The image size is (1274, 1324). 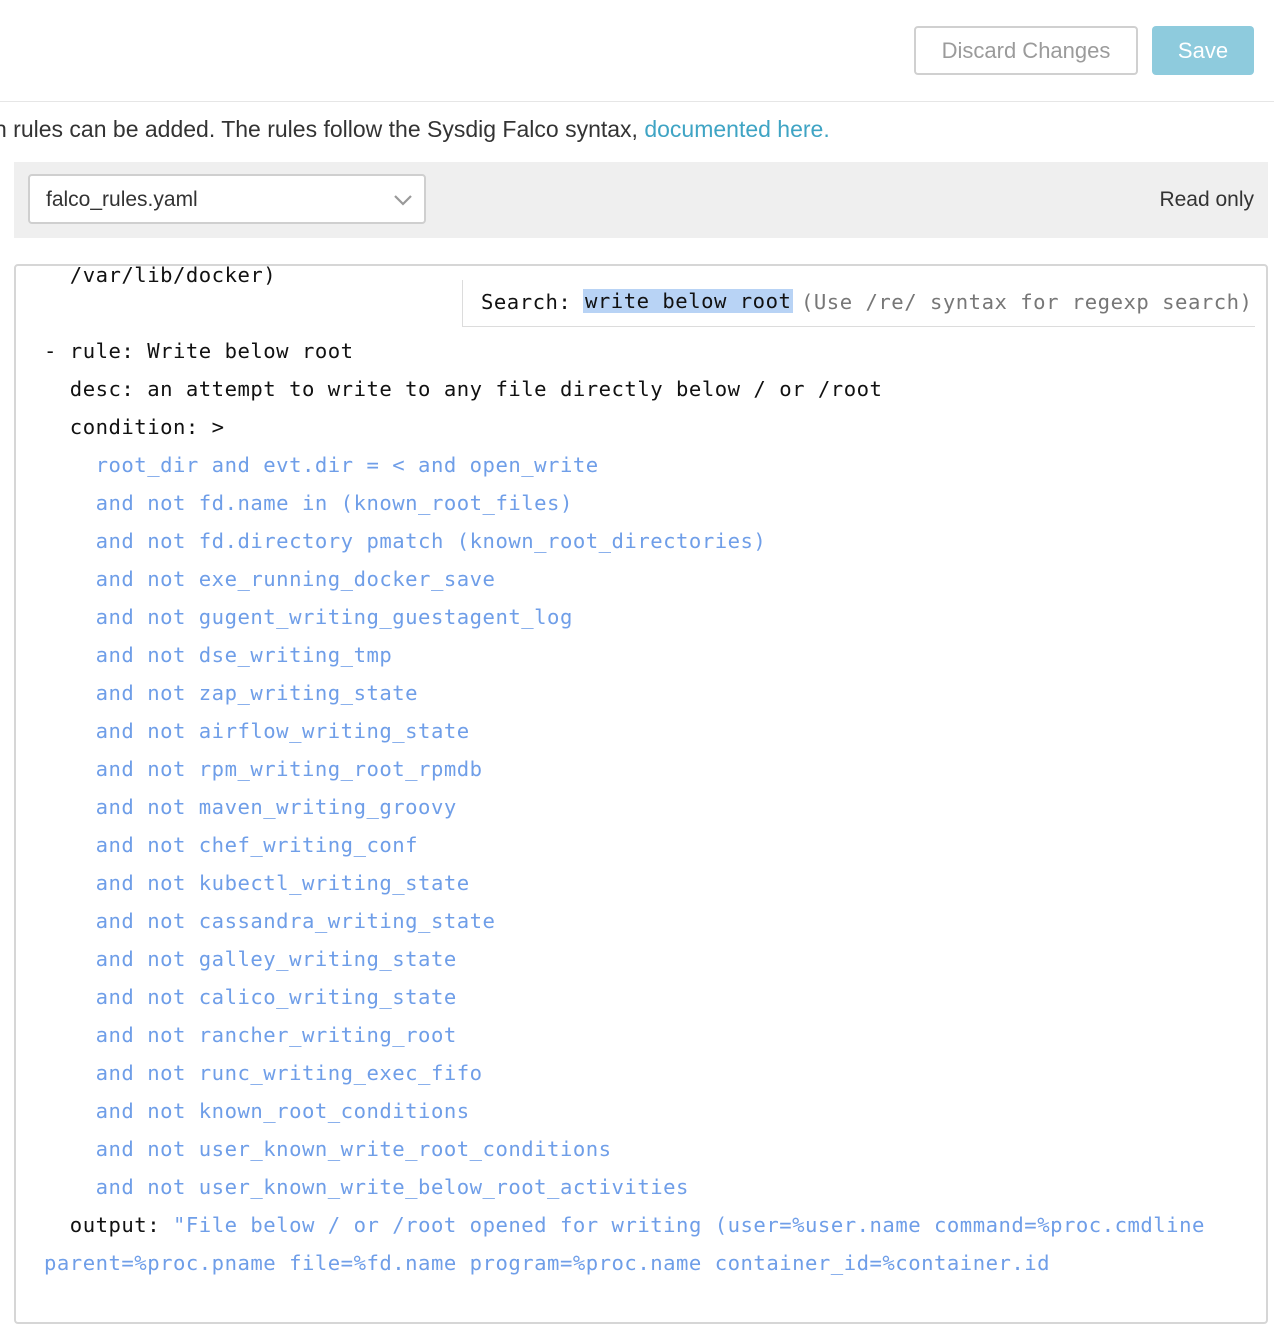 What do you see at coordinates (270, 921) in the screenshot?
I see `code-line: and not cassandra_writing_state` at bounding box center [270, 921].